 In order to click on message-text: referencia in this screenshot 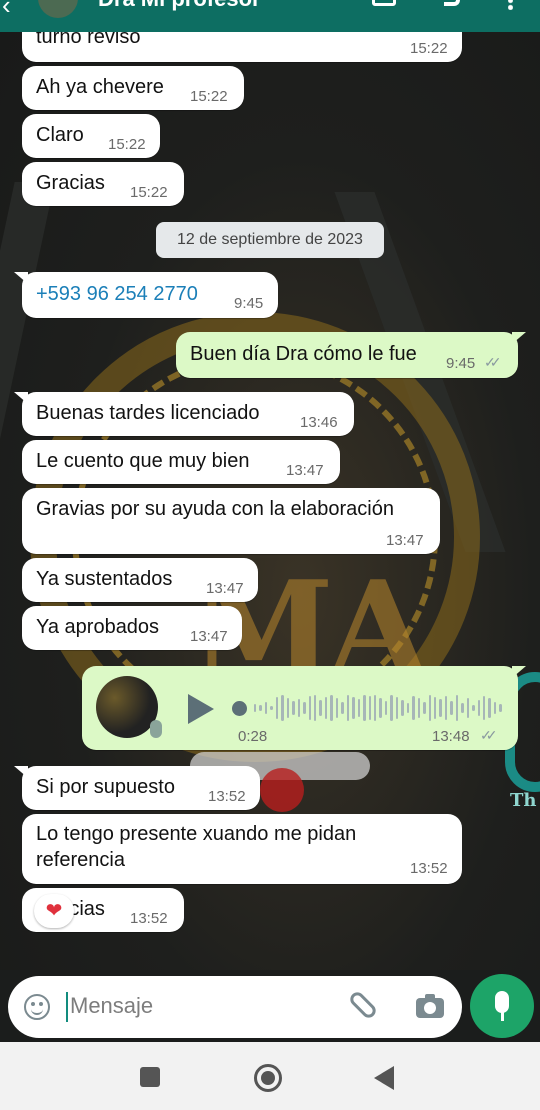, I will do `click(80, 860)`.